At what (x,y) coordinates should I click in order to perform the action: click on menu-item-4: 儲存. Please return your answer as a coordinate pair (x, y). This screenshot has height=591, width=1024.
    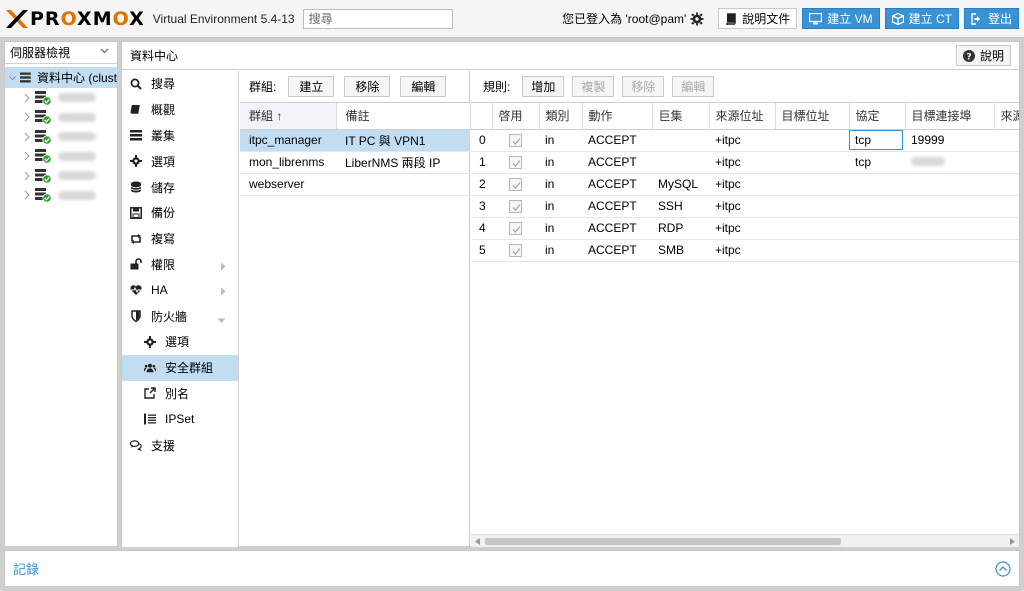
    Looking at the image, I should click on (180, 187).